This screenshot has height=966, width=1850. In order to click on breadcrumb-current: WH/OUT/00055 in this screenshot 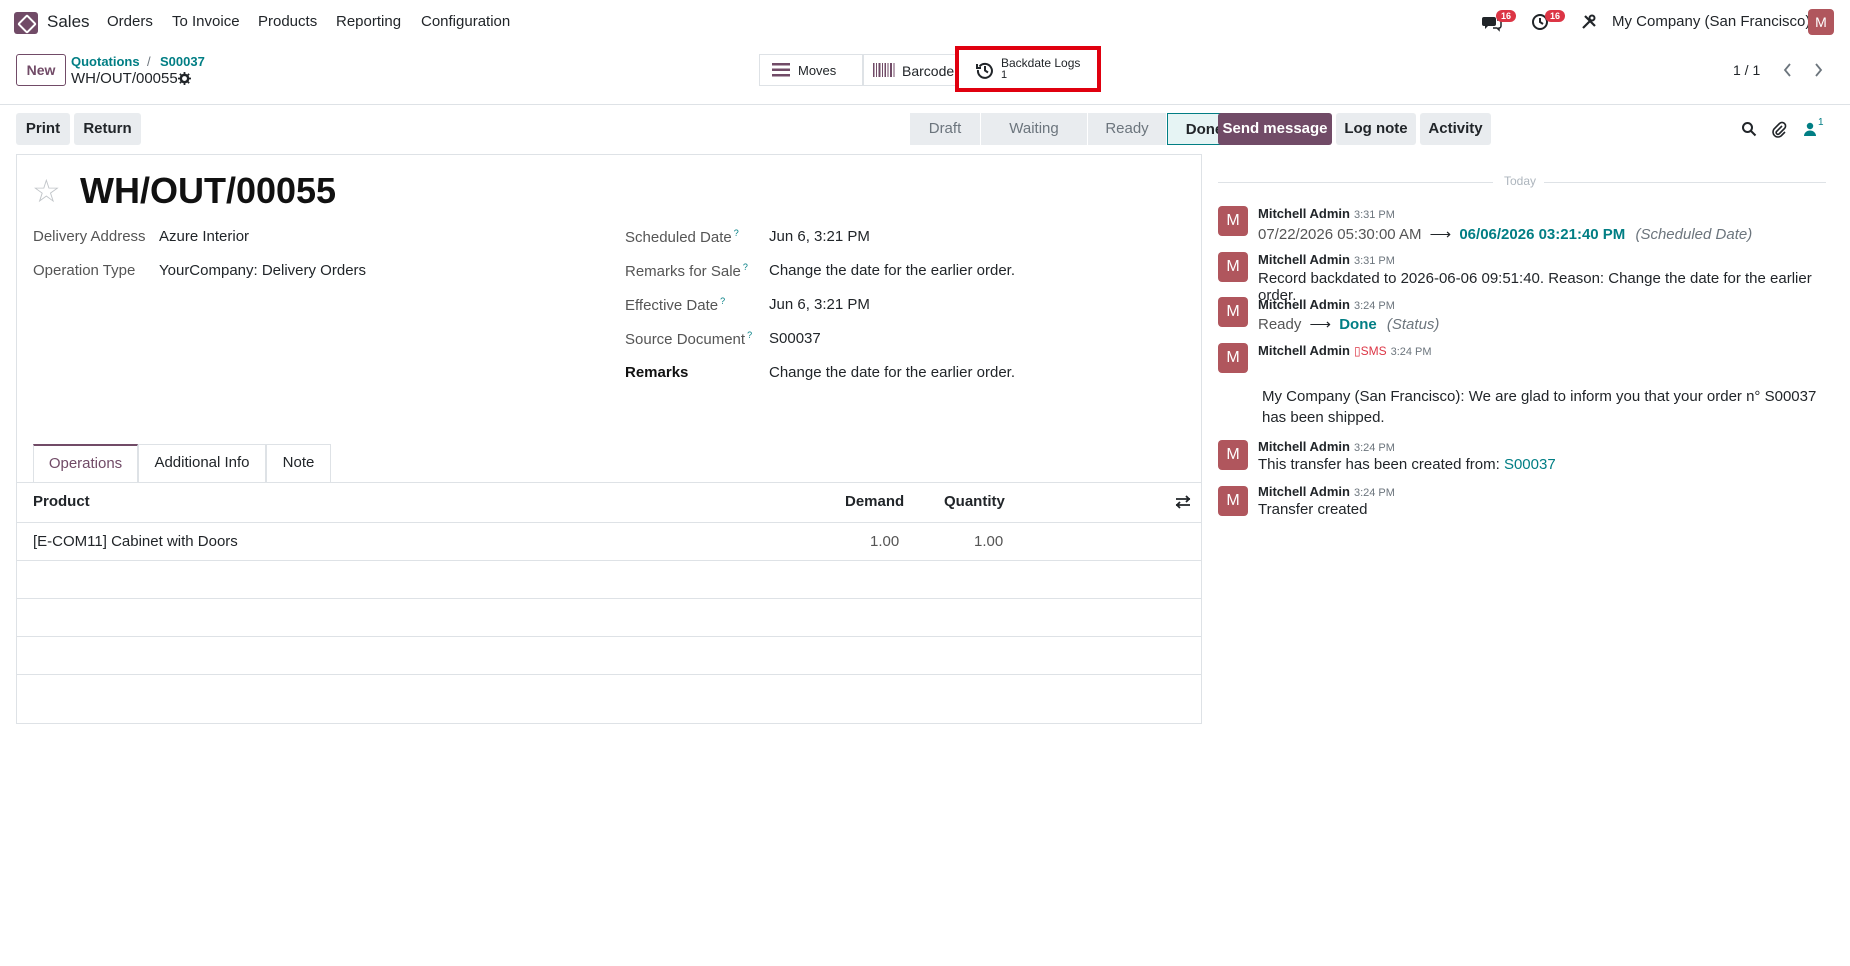, I will do `click(124, 78)`.